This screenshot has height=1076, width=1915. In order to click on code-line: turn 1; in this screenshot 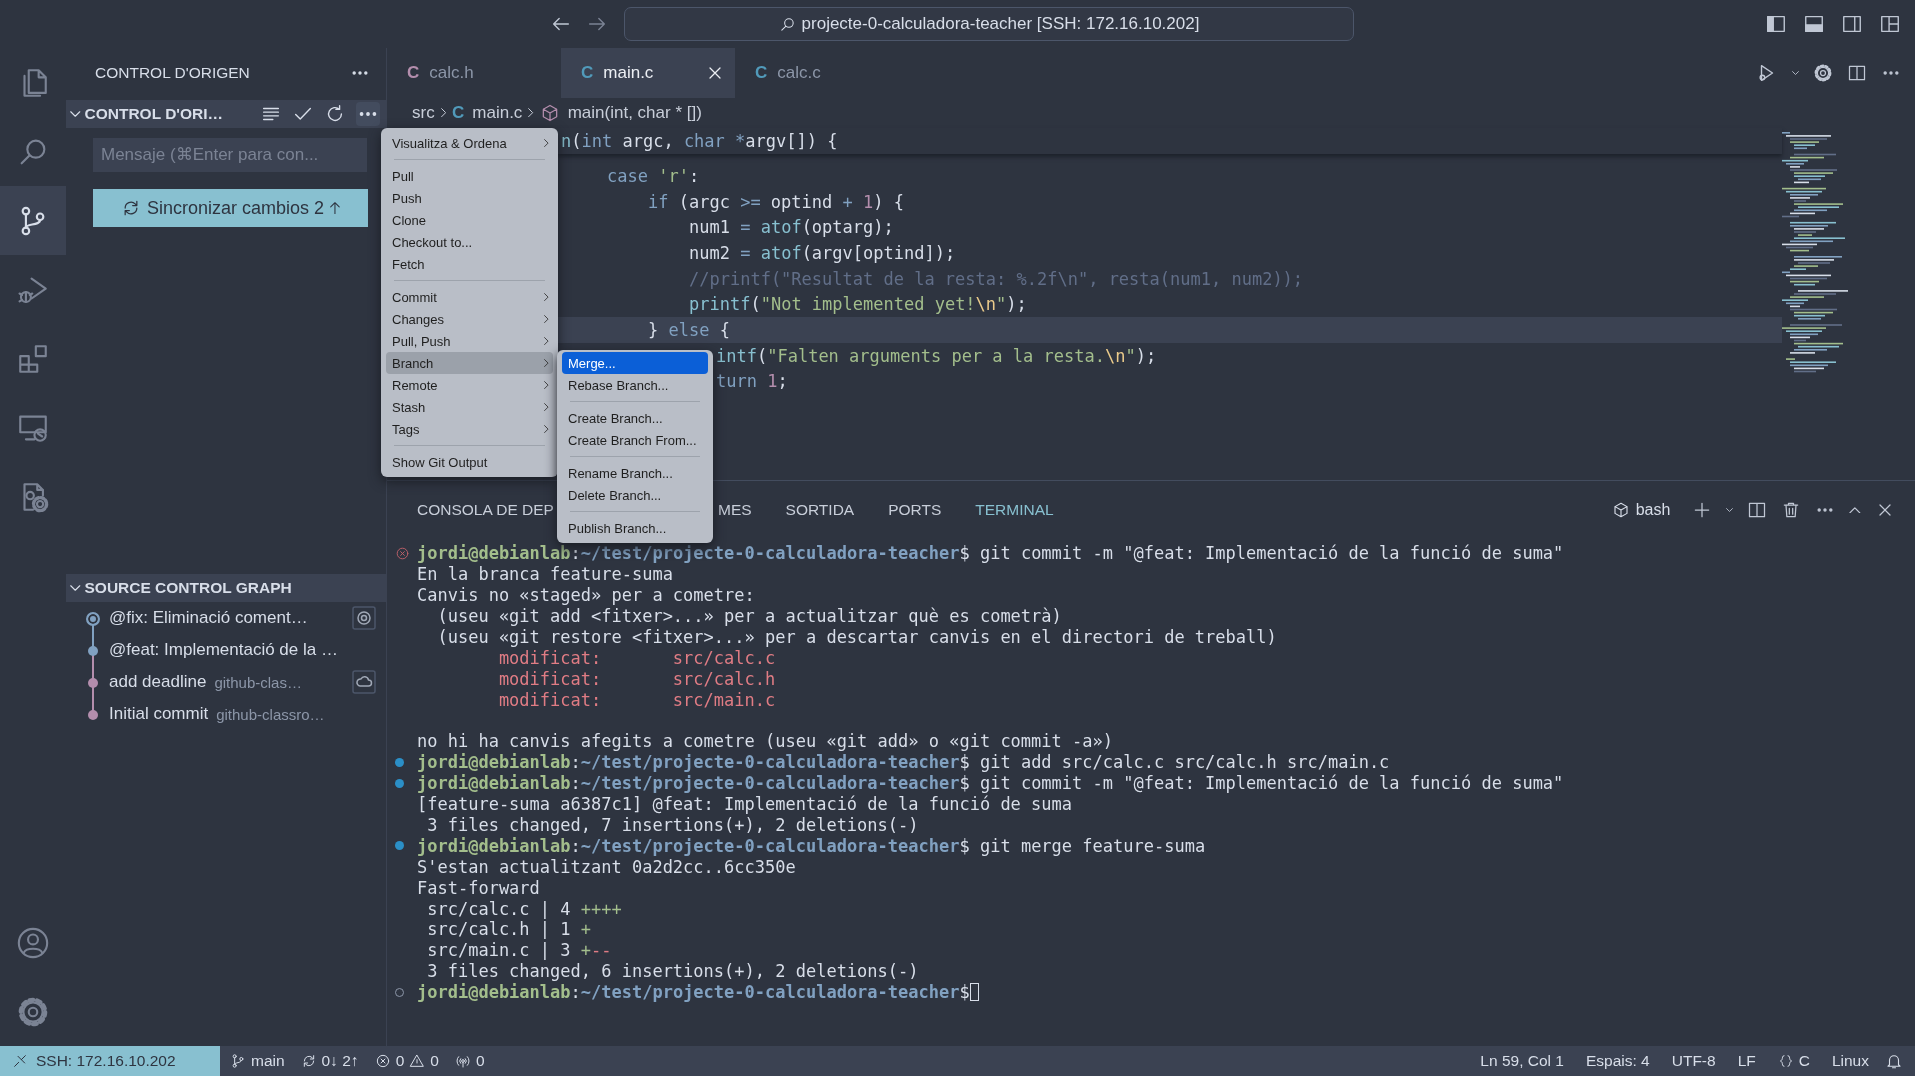, I will do `click(752, 381)`.